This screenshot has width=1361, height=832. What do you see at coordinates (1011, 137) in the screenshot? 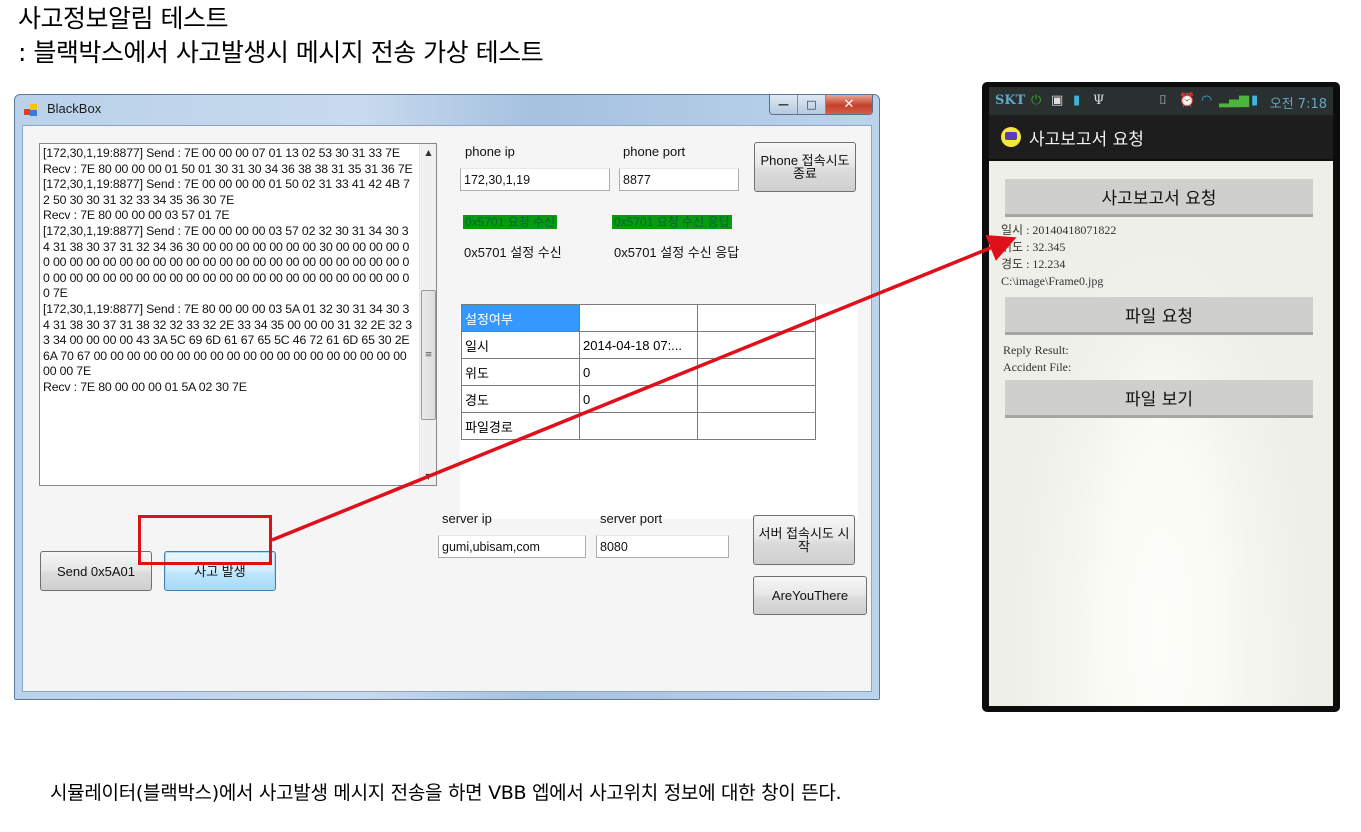
I see `app-logo-icon` at bounding box center [1011, 137].